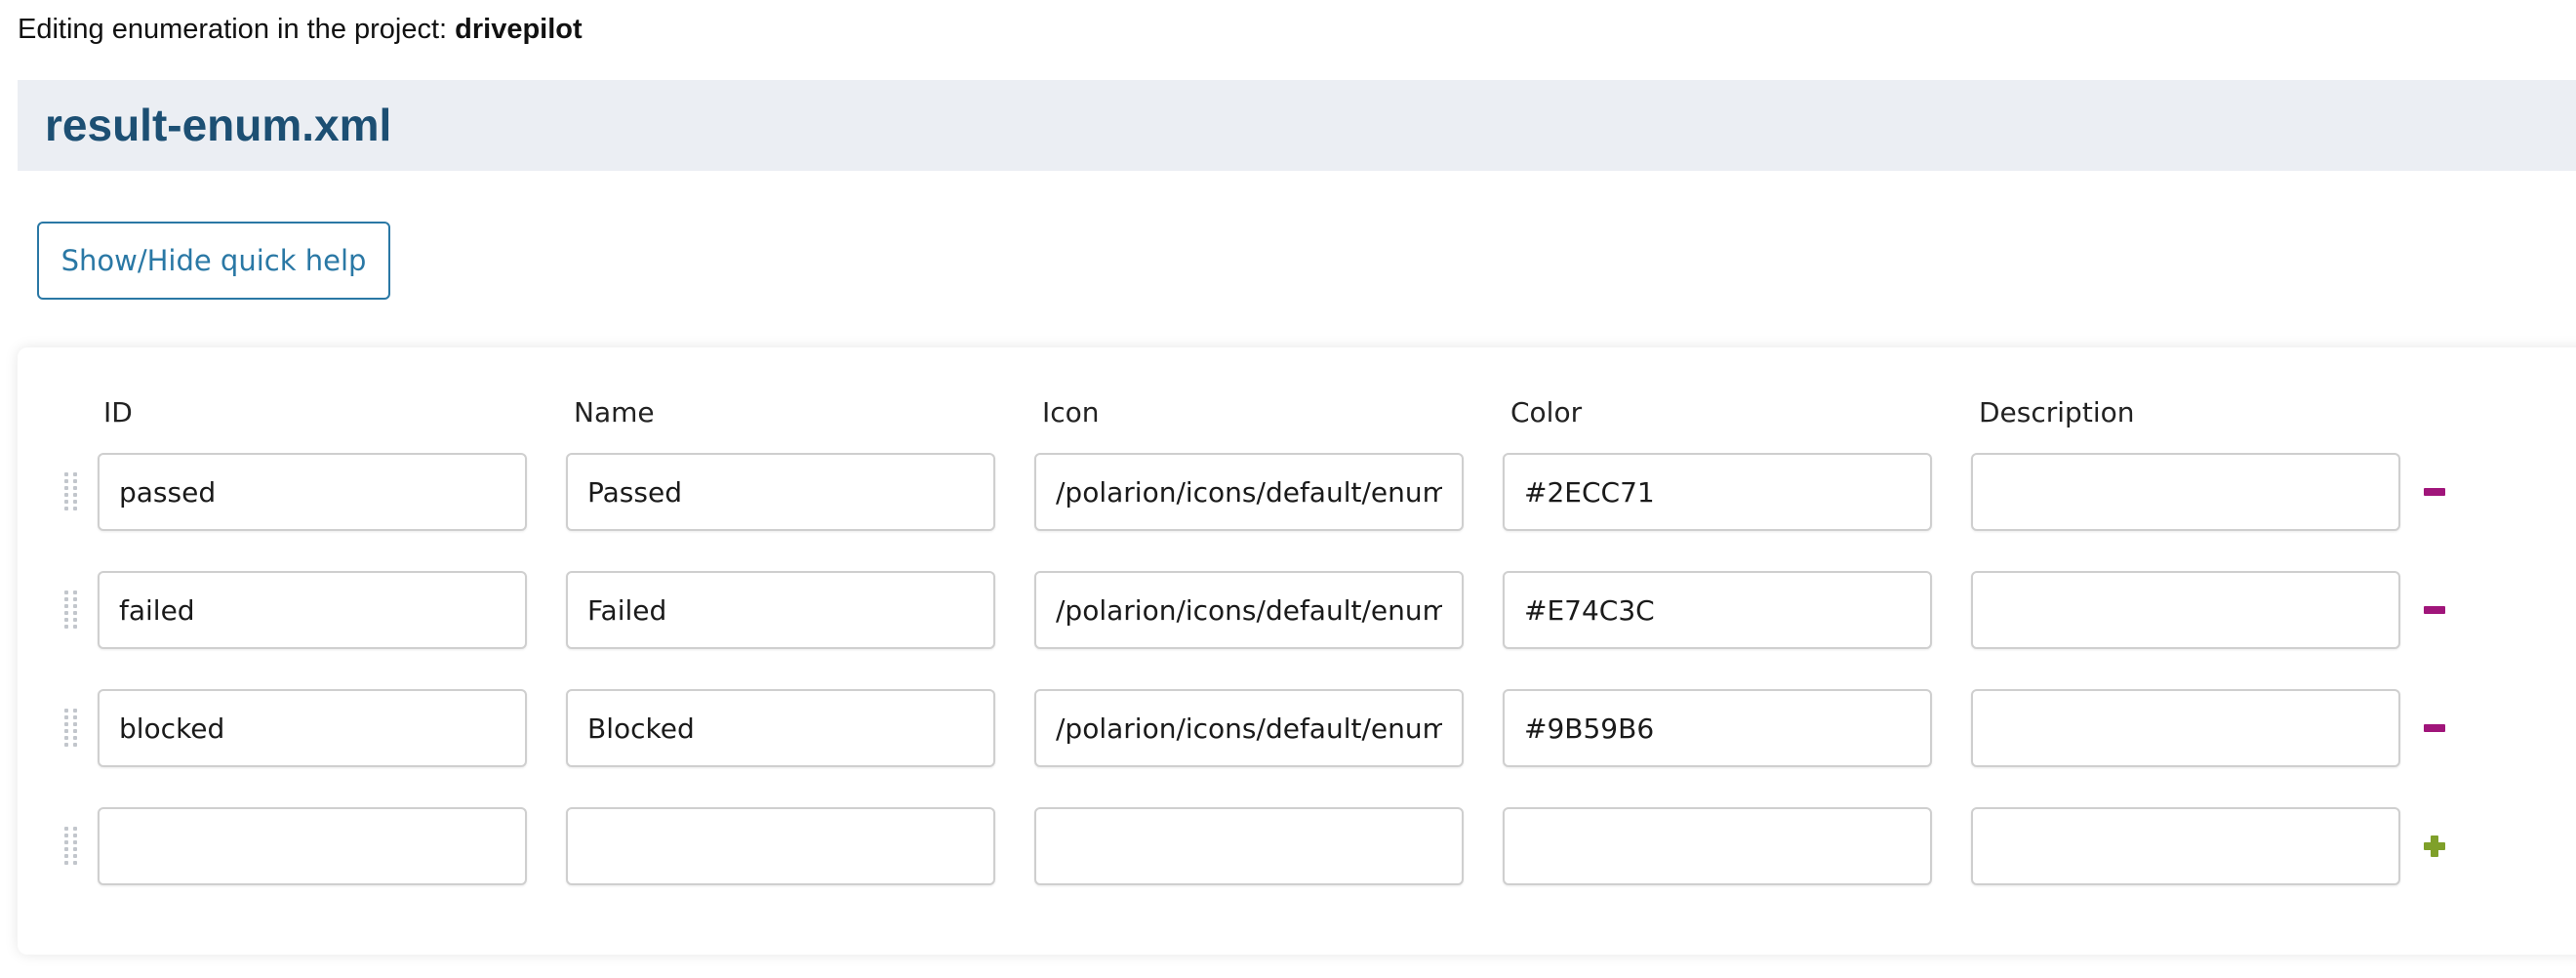 The width and height of the screenshot is (2576, 978). What do you see at coordinates (1297, 125) in the screenshot?
I see `title-bar: result-enum.xml` at bounding box center [1297, 125].